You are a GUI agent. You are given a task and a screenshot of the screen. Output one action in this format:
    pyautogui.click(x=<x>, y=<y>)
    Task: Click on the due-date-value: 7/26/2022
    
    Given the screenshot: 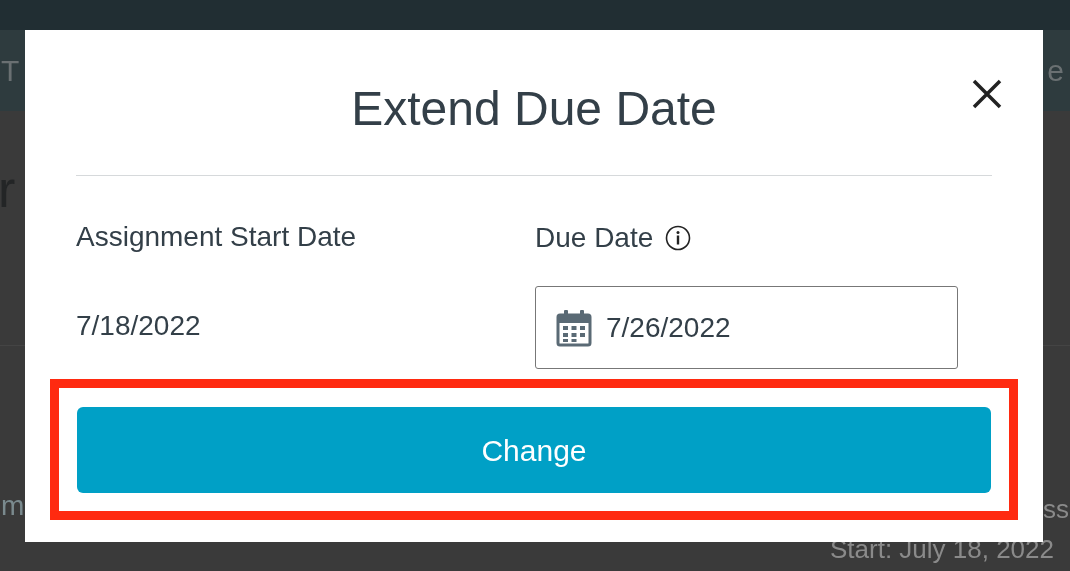 What is the action you would take?
    pyautogui.click(x=668, y=327)
    